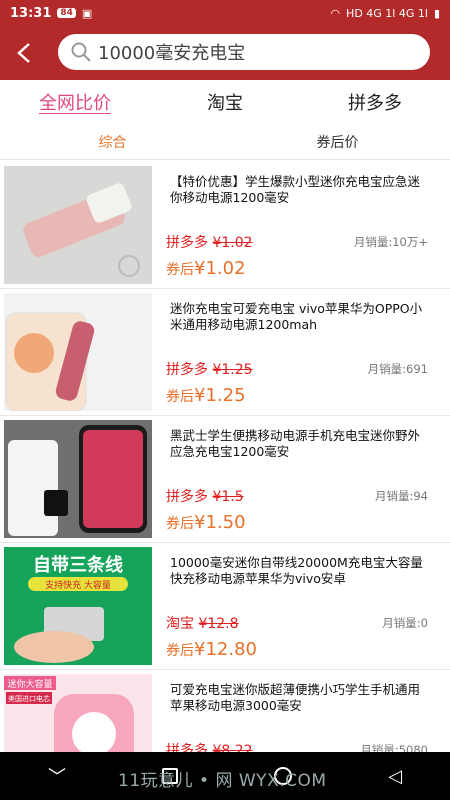 The width and height of the screenshot is (450, 800). What do you see at coordinates (209, 369) in the screenshot?
I see `original-price: 拼多多 ¥1.25` at bounding box center [209, 369].